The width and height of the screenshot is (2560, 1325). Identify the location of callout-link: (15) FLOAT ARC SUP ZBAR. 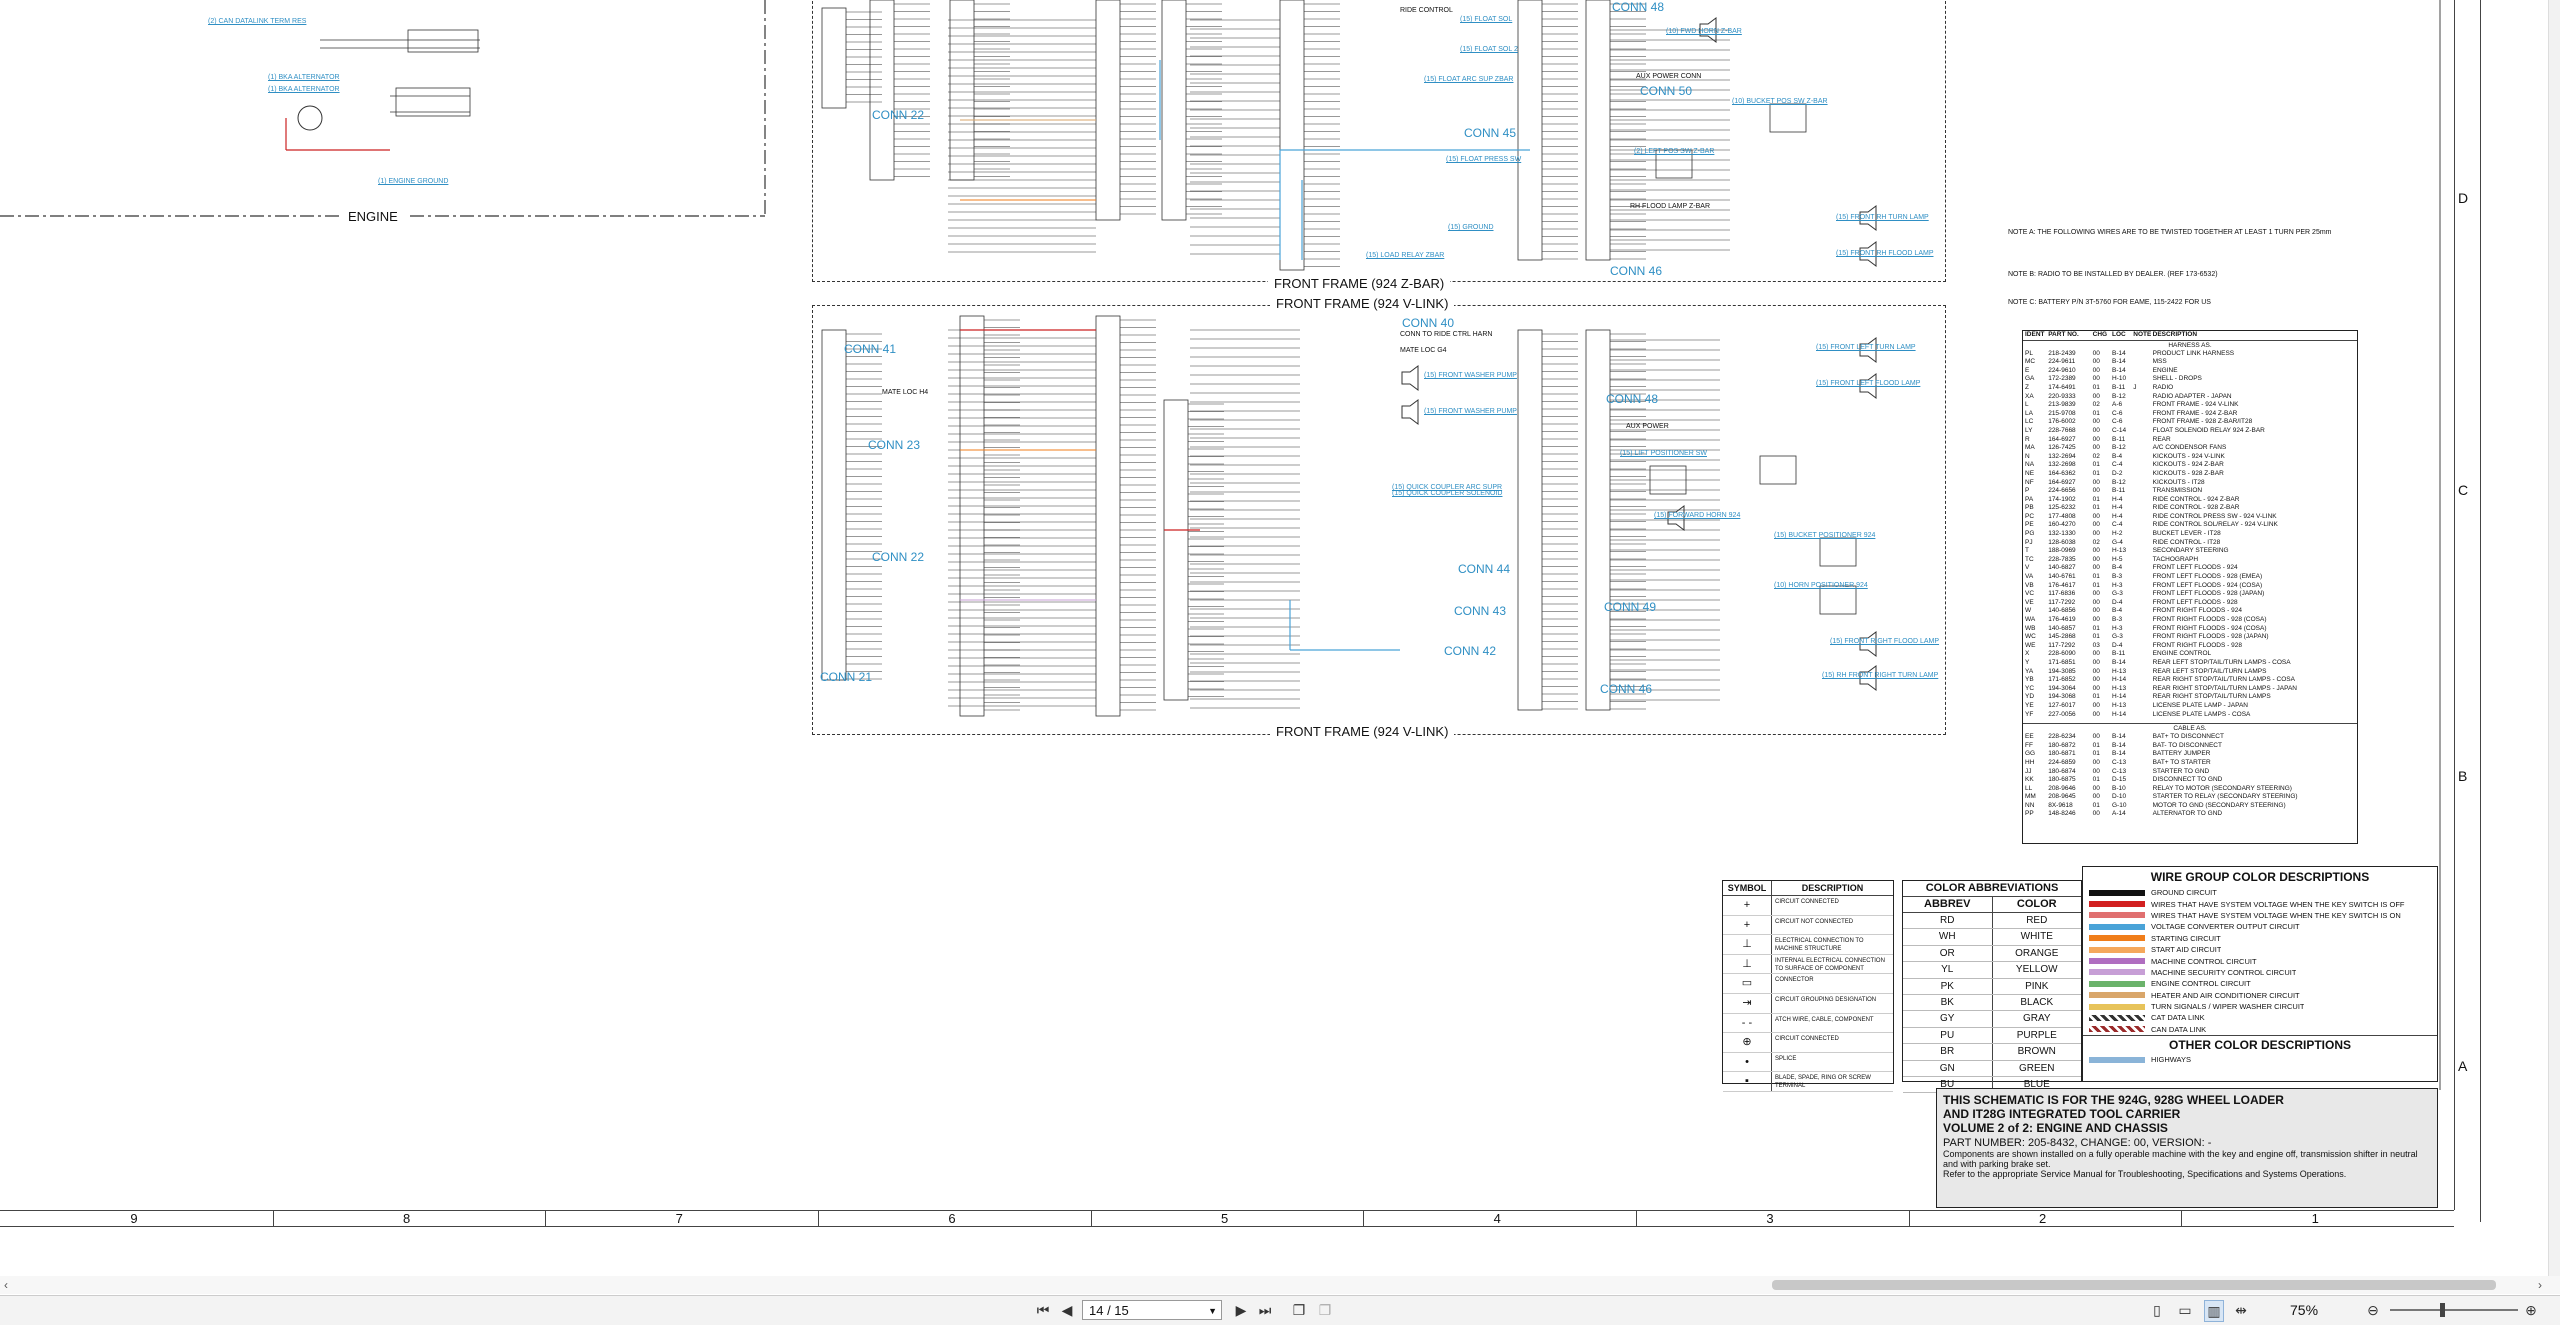
(1468, 79).